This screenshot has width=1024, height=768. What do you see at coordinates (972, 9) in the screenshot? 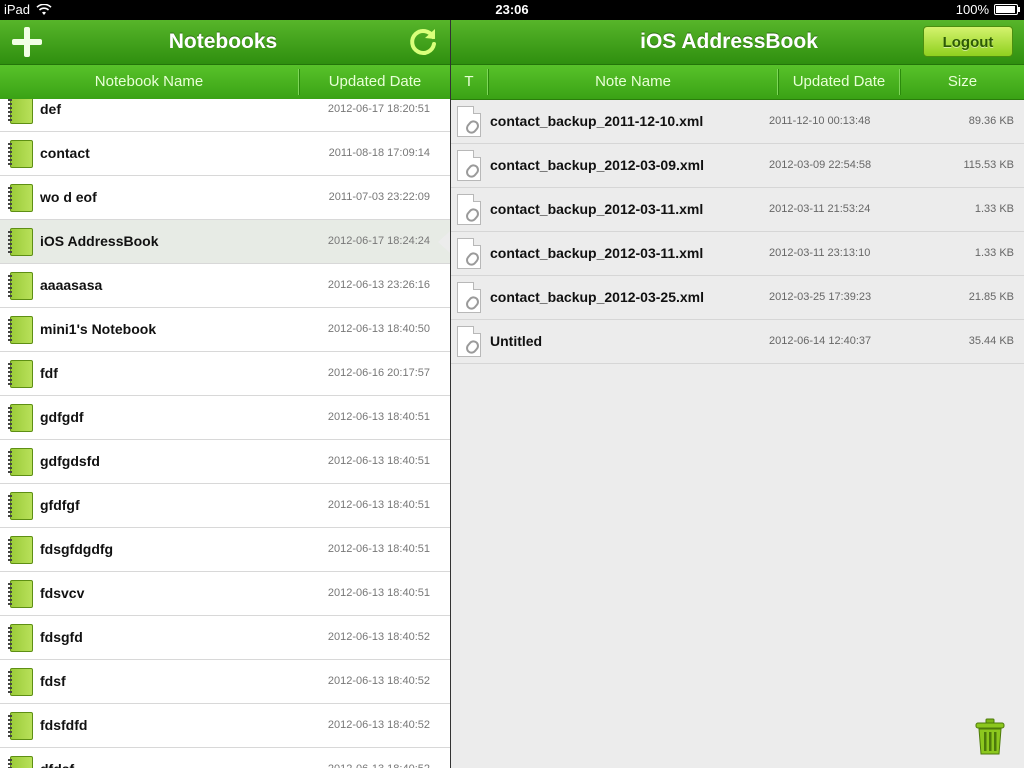
I see `battery-percent: 100%` at bounding box center [972, 9].